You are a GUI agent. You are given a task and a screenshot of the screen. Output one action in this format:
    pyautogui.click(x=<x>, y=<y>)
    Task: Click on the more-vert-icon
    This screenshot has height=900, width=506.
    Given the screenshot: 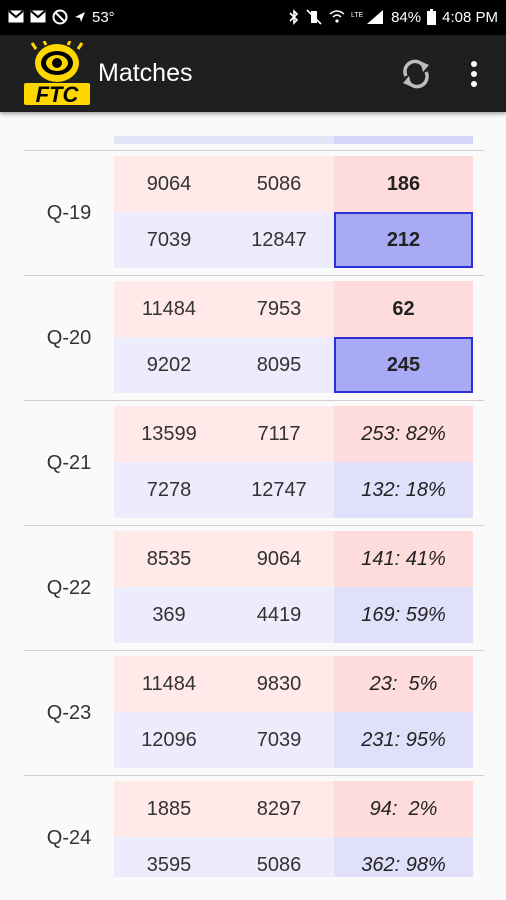 What is the action you would take?
    pyautogui.click(x=474, y=74)
    